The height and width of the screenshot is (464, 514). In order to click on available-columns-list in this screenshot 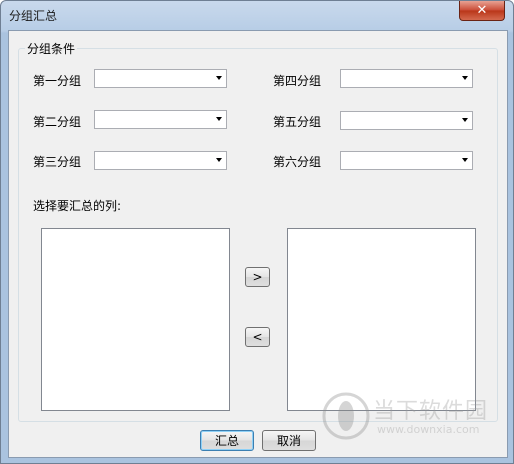, I will do `click(135, 319)`.